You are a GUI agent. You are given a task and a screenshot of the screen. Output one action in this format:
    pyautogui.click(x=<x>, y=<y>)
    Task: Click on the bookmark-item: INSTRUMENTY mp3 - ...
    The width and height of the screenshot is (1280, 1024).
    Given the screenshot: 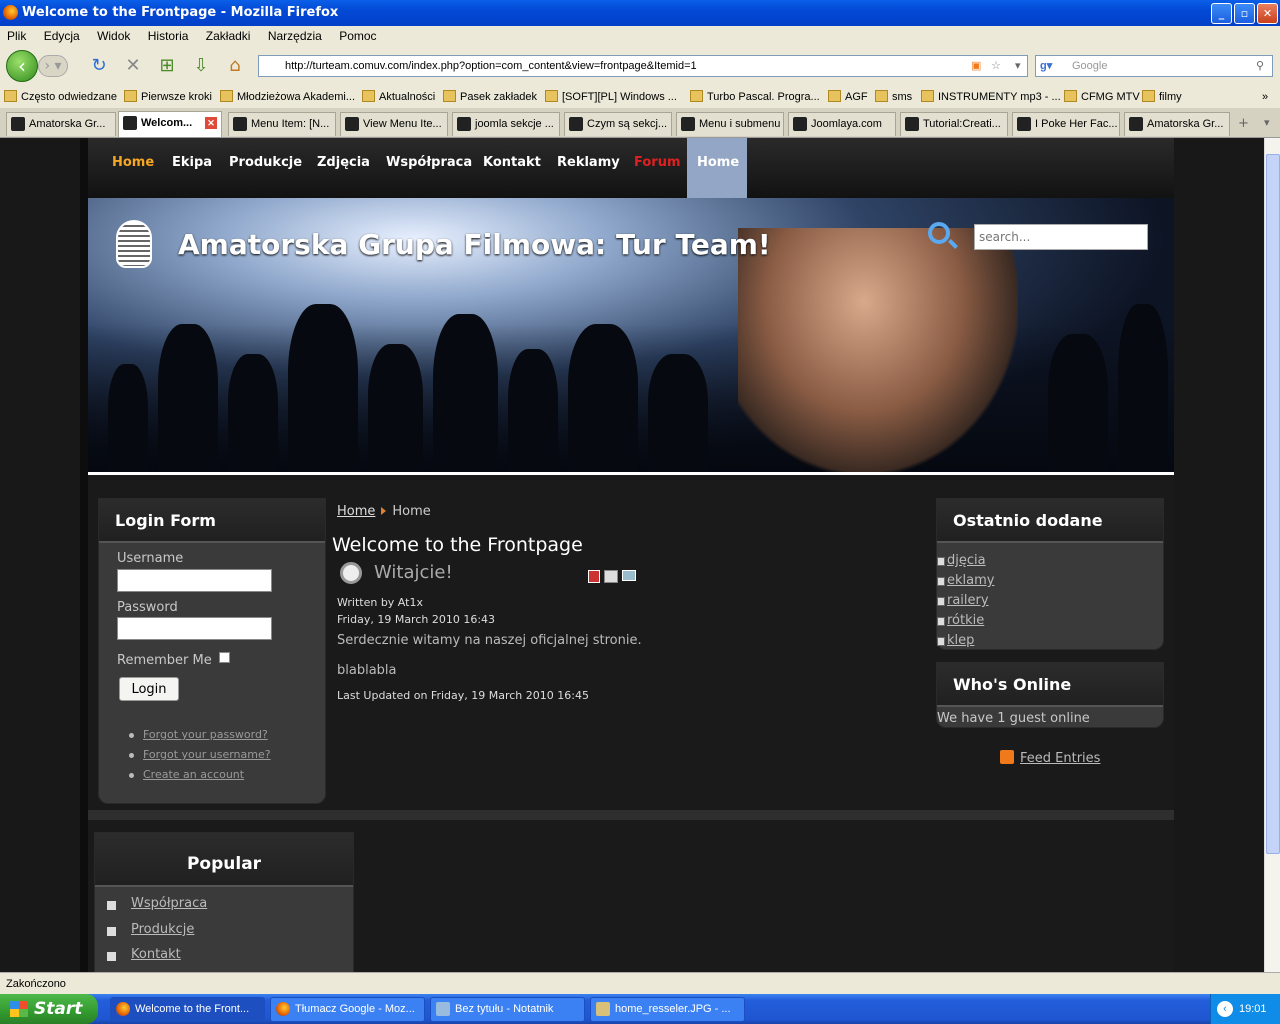 What is the action you would take?
    pyautogui.click(x=991, y=97)
    